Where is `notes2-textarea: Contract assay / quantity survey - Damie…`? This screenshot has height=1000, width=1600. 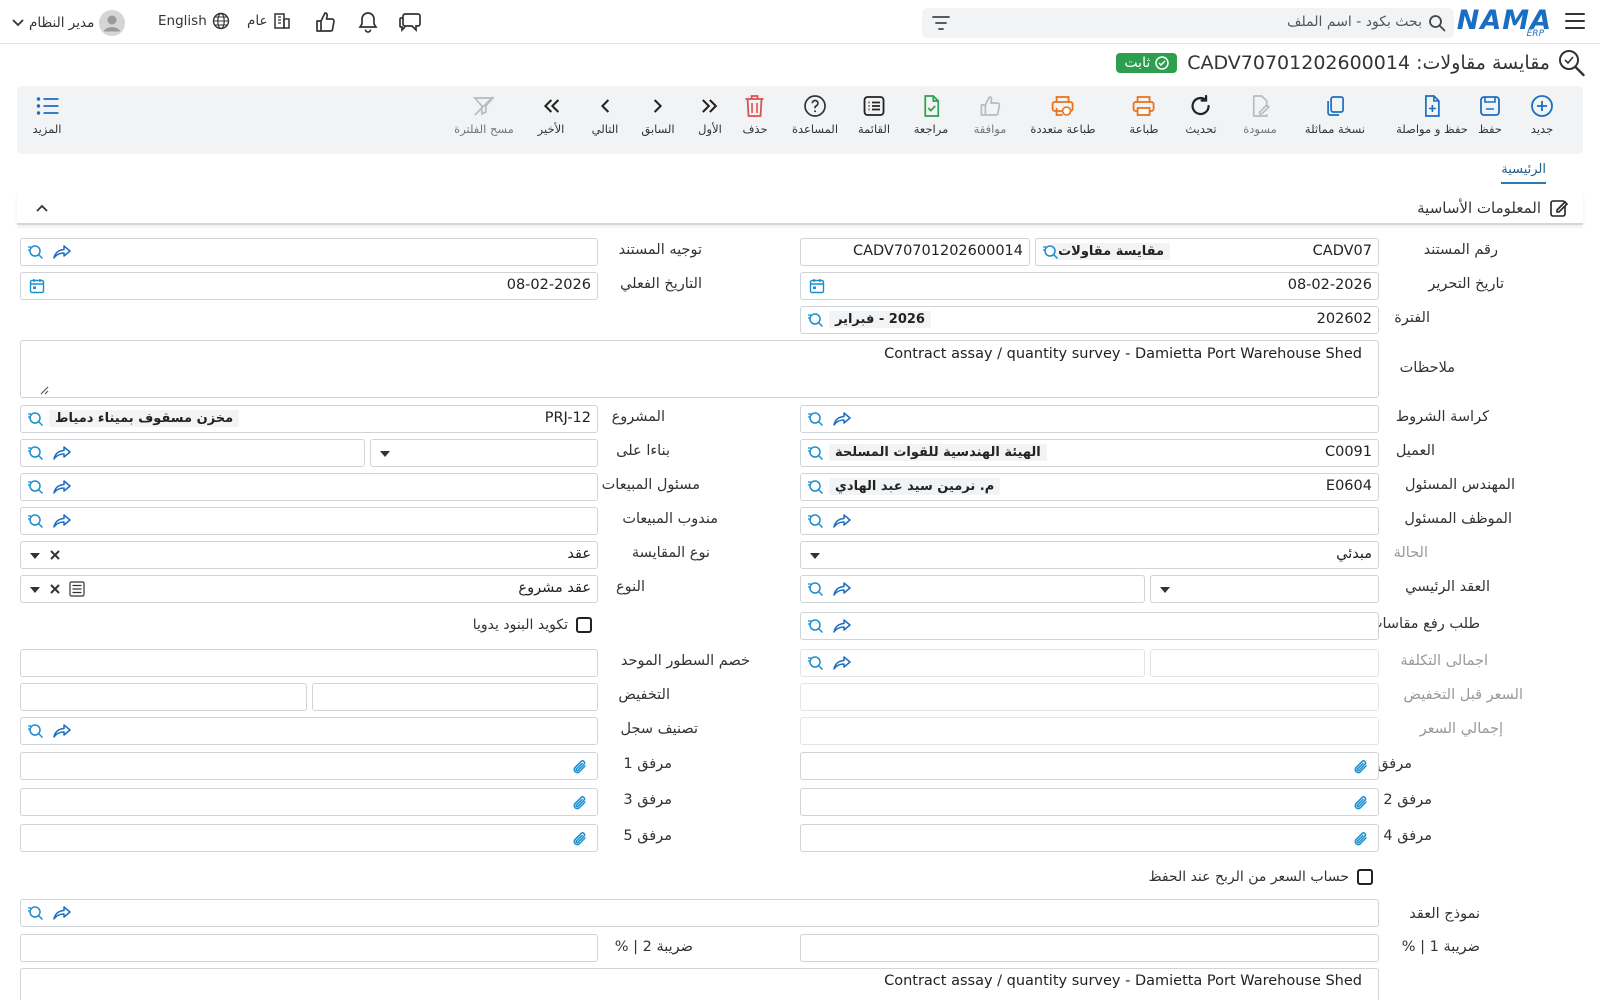 notes2-textarea: Contract assay / quantity survey - Damie… is located at coordinates (699, 984).